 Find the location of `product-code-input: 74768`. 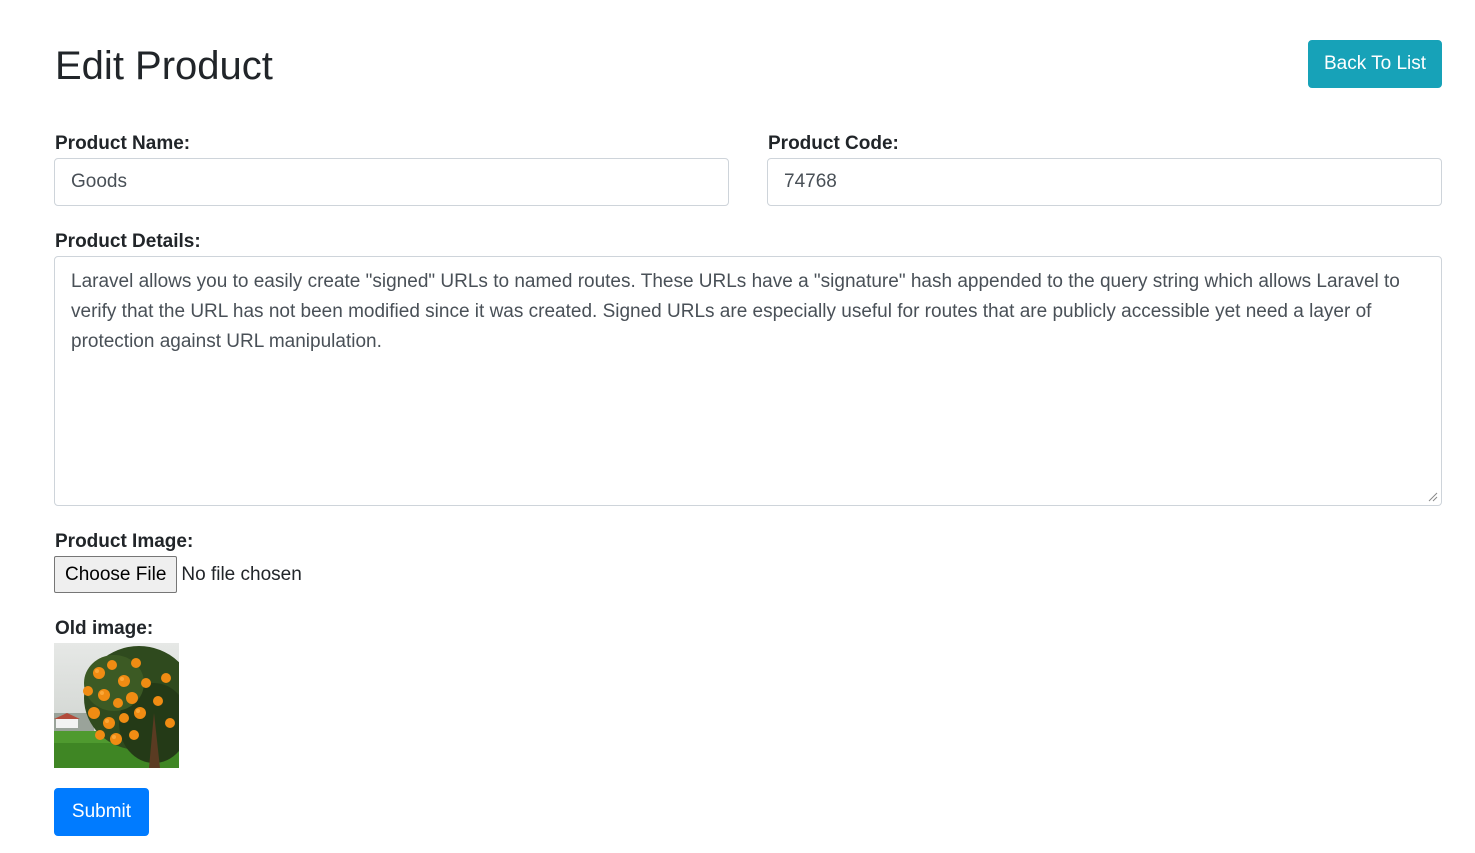

product-code-input: 74768 is located at coordinates (1104, 182).